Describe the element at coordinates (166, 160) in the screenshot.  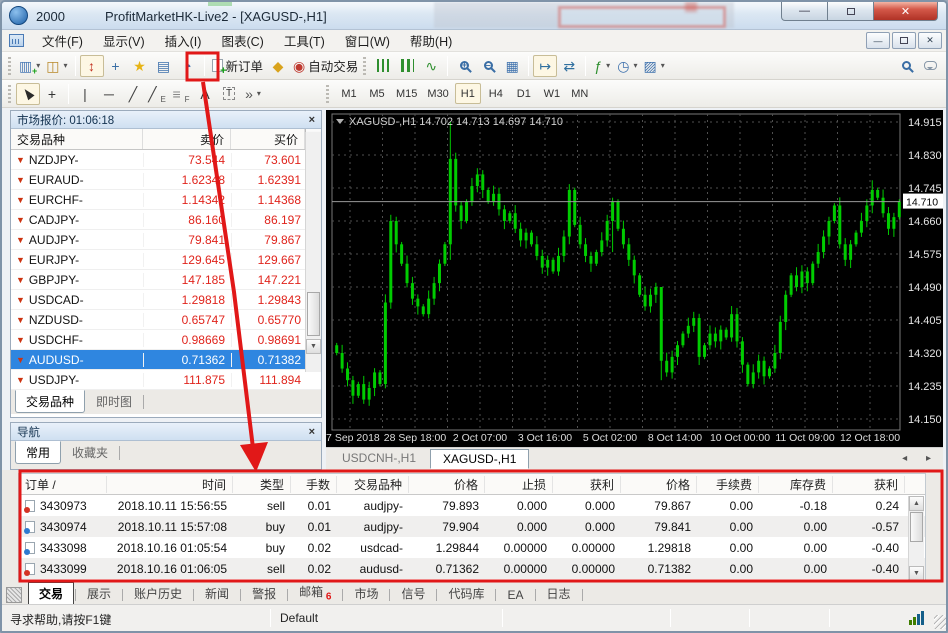
I see `market-watch-row: ▼ NZDJPY- 73.544 73.601` at that location.